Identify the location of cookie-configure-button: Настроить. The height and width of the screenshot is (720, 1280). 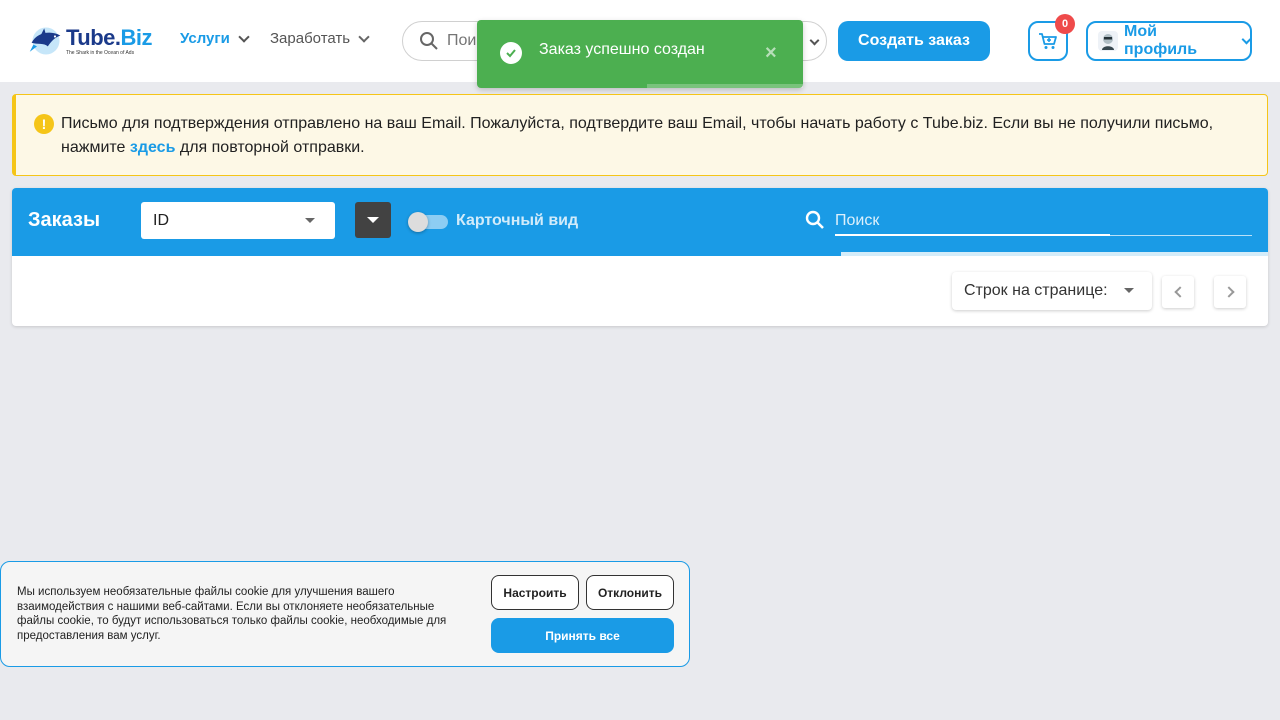
(535, 592).